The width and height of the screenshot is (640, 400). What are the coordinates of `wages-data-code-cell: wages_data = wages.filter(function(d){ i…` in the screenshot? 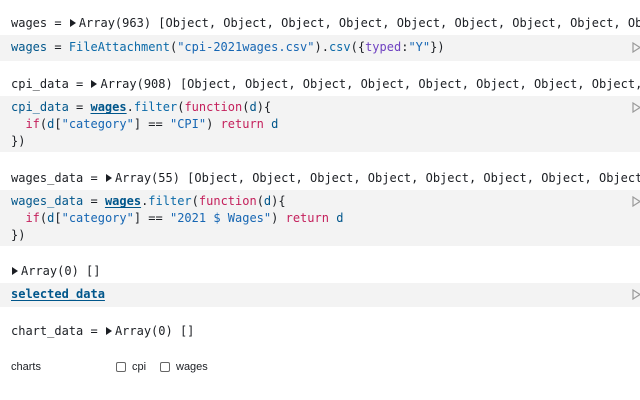 It's located at (320, 218).